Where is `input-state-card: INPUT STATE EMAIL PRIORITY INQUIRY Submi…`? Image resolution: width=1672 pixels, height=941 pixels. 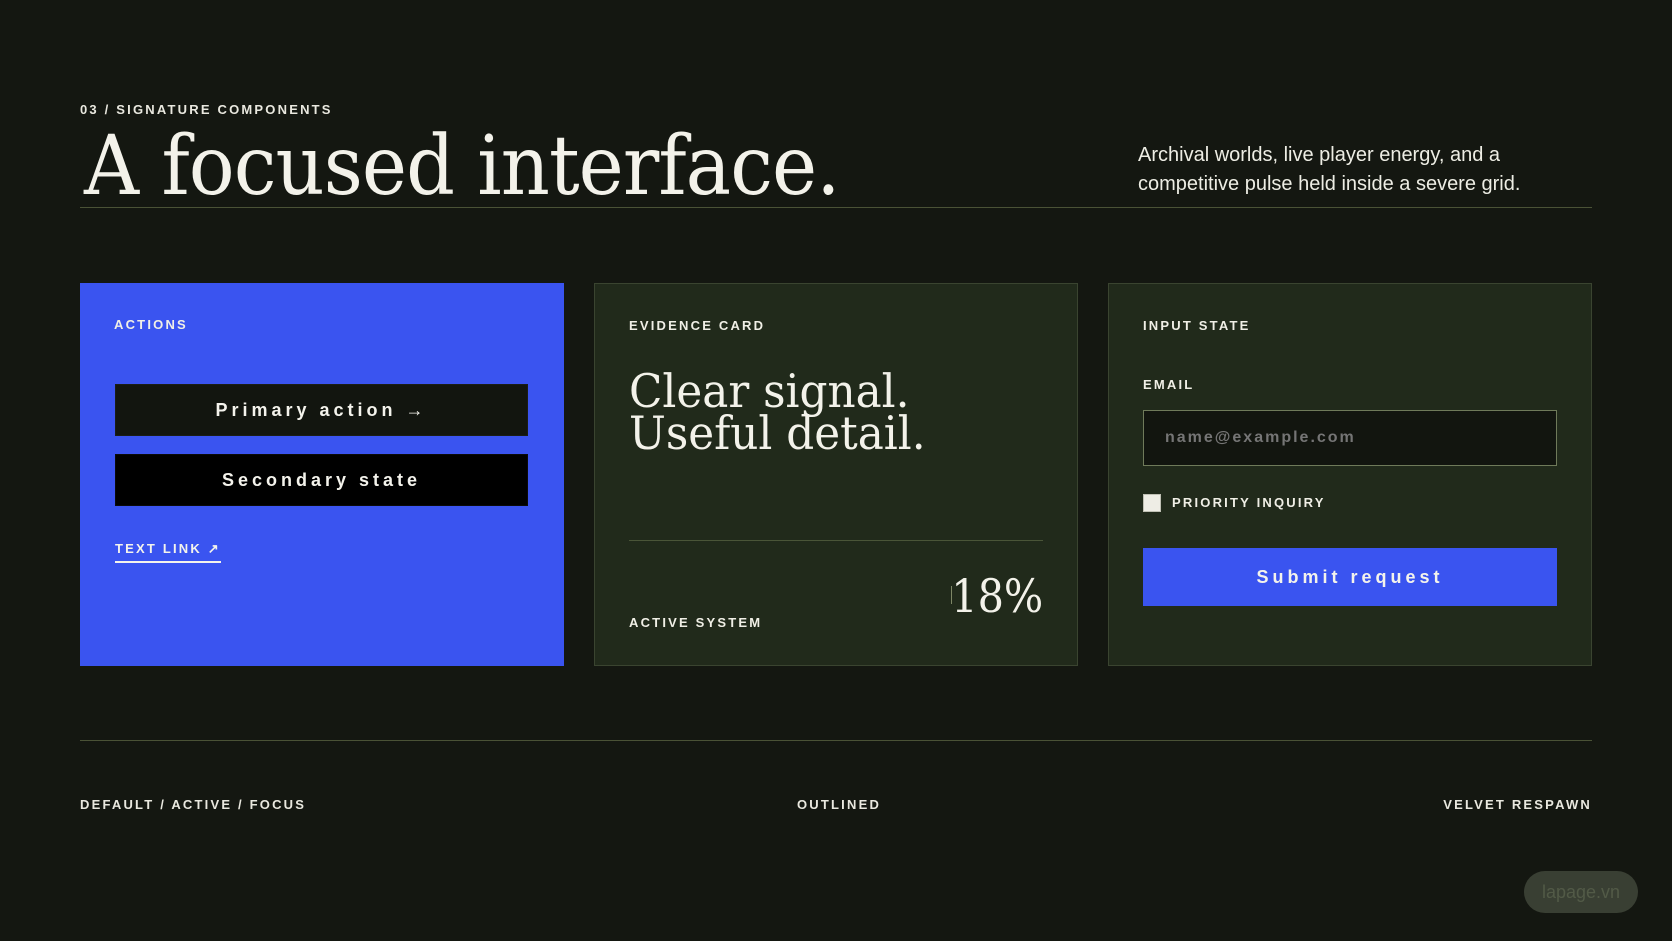 input-state-card: INPUT STATE EMAIL PRIORITY INQUIRY Submi… is located at coordinates (1350, 474).